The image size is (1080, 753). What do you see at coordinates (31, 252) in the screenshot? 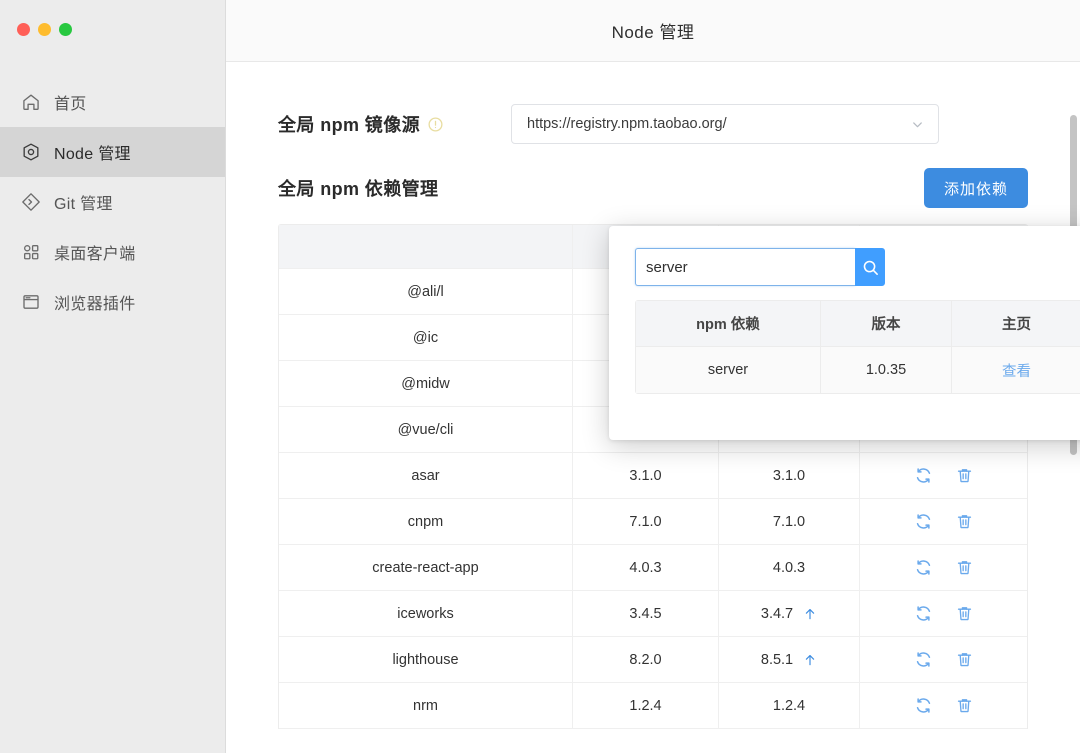
I see `grid-apps-icon` at bounding box center [31, 252].